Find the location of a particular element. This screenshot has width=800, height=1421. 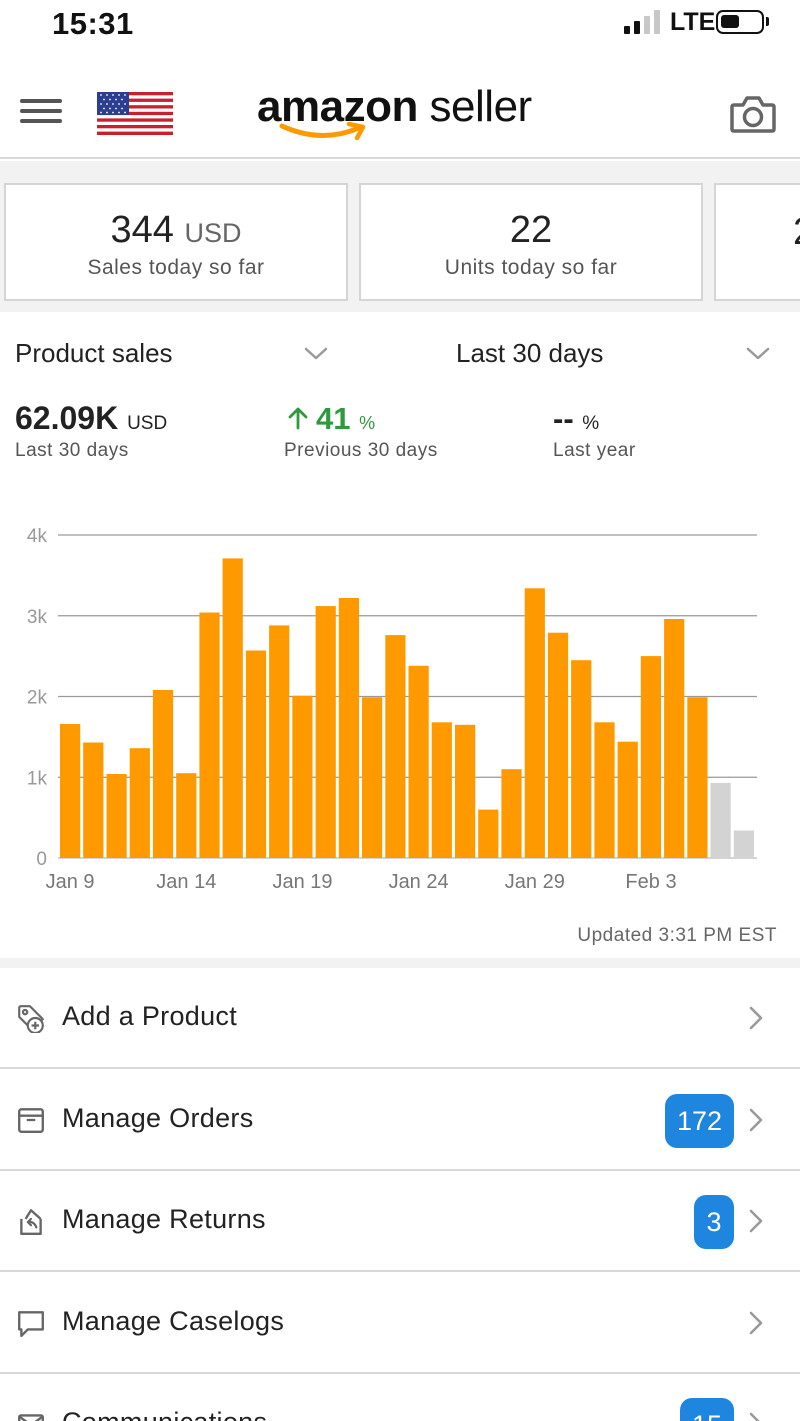

sales-total-unit: USD is located at coordinates (147, 423).